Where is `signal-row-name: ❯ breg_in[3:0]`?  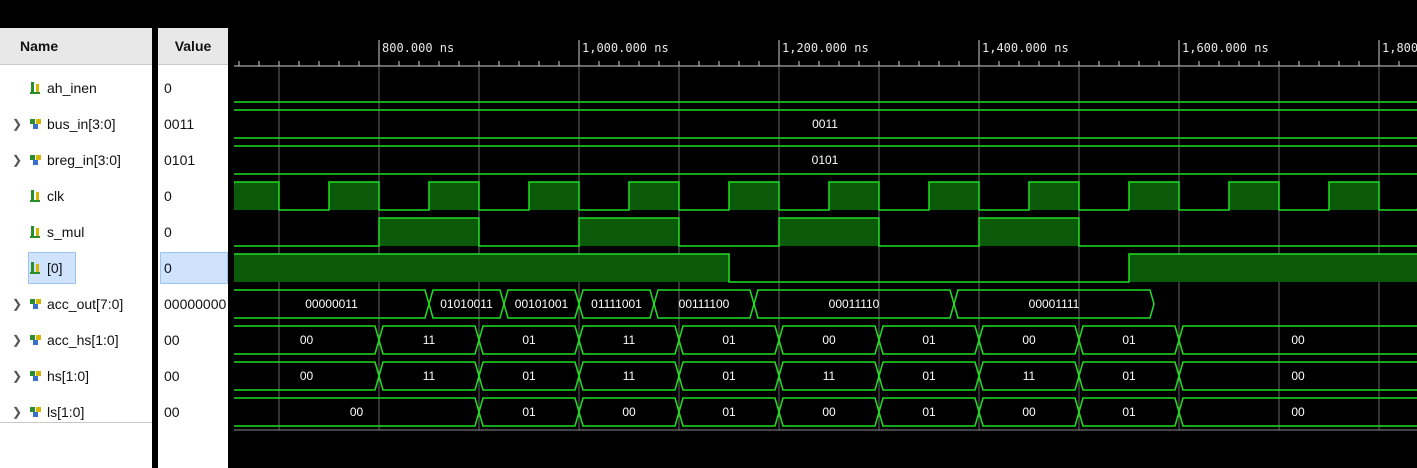 signal-row-name: ❯ breg_in[3:0] is located at coordinates (76, 160).